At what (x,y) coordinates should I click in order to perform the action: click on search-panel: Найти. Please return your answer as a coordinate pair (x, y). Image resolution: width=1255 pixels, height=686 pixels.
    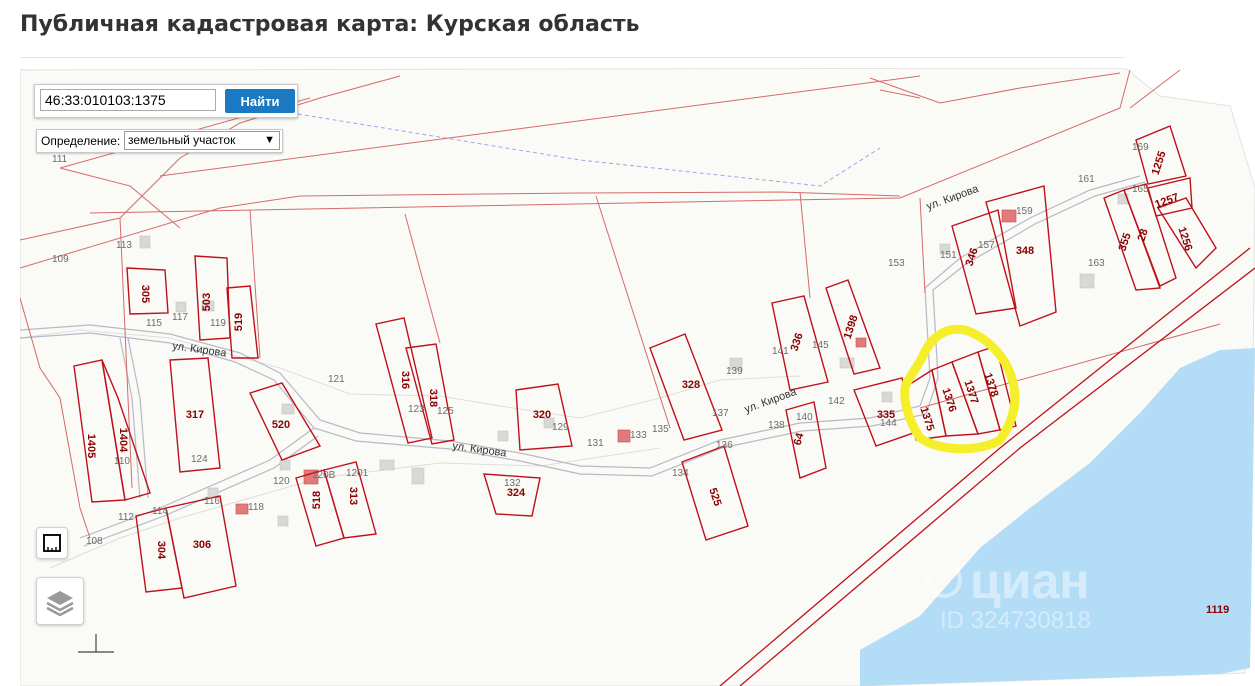
    Looking at the image, I should click on (166, 101).